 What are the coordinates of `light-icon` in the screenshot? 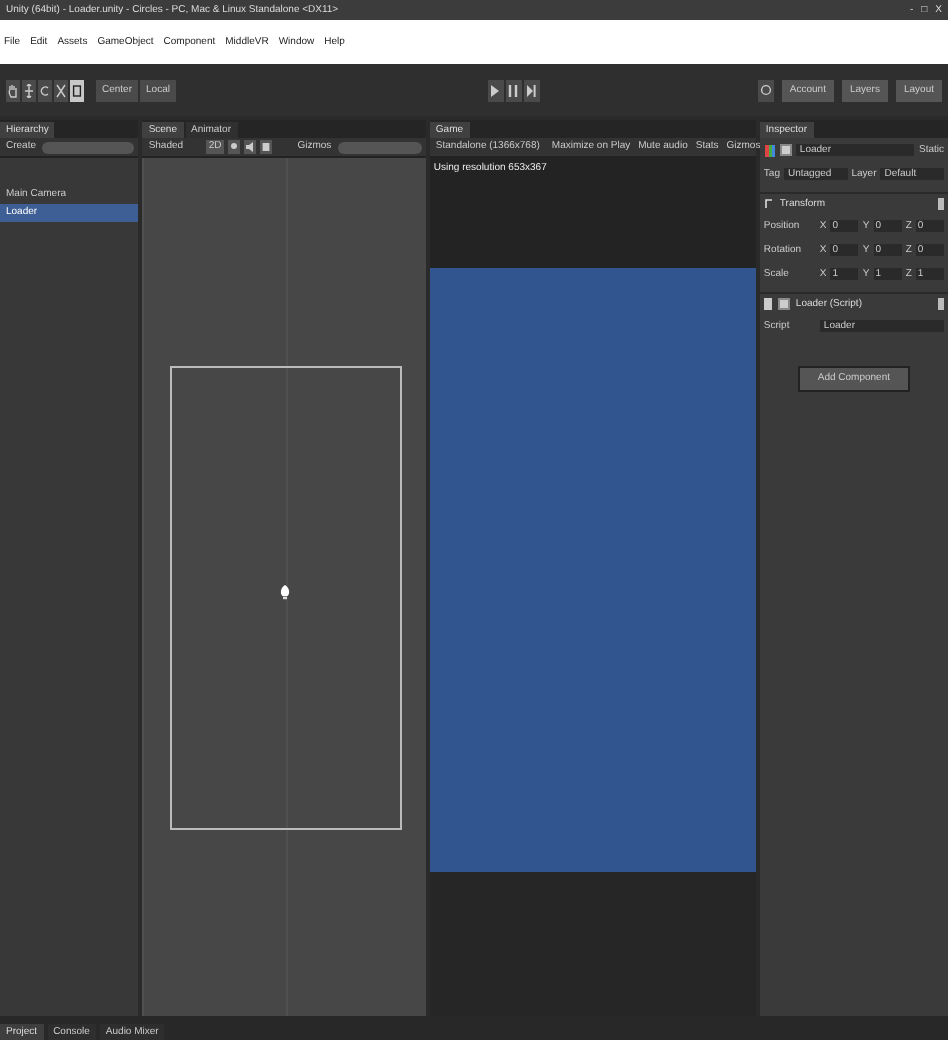 It's located at (285, 592).